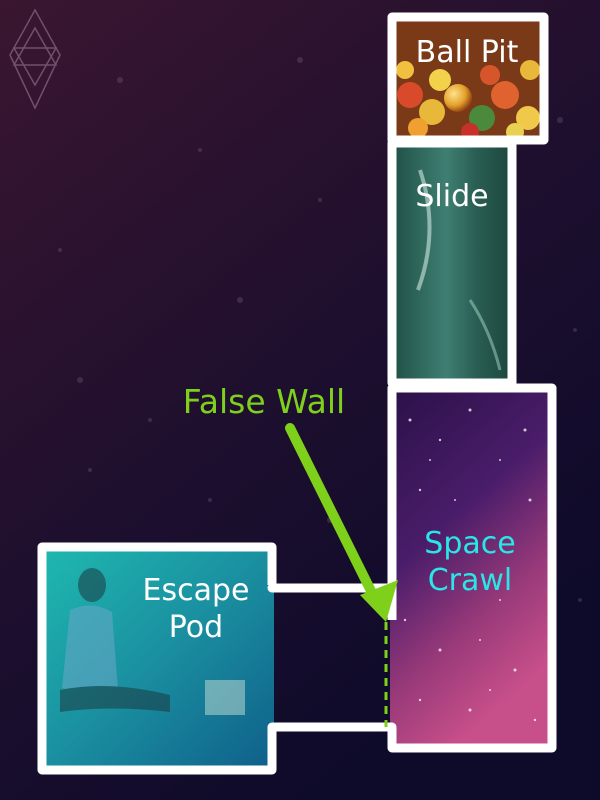 Image resolution: width=600 pixels, height=800 pixels. Describe the element at coordinates (196, 590) in the screenshot. I see `escape-pod-label-line1: Escape` at that location.